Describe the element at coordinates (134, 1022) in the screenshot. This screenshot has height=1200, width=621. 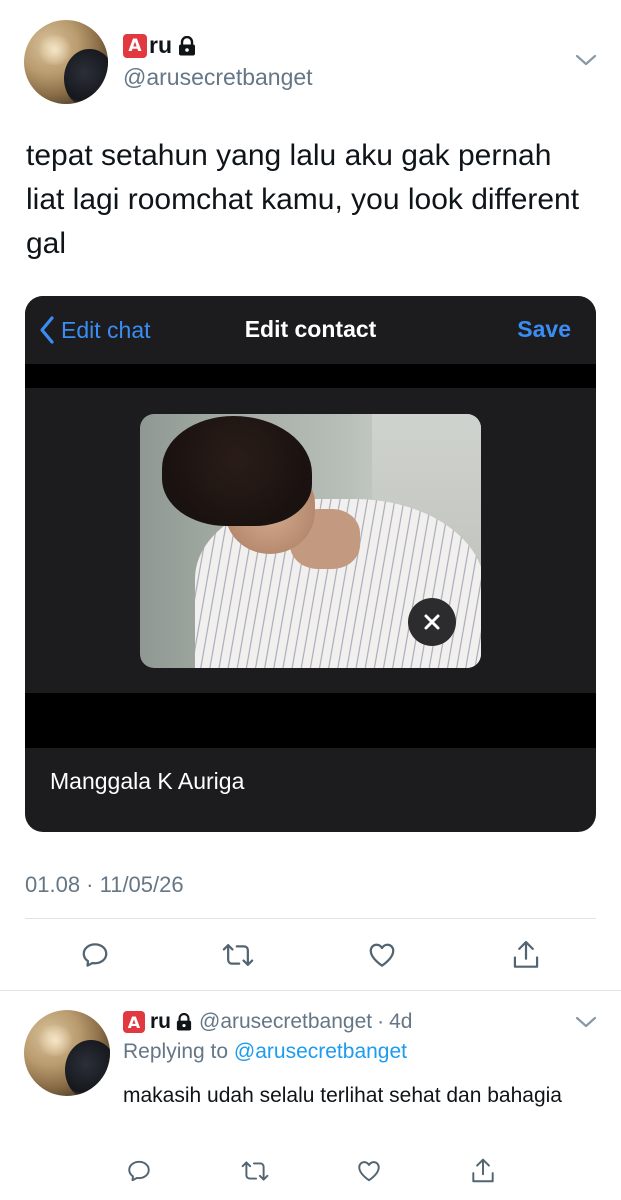
I see `reply-author-badge: A` at that location.